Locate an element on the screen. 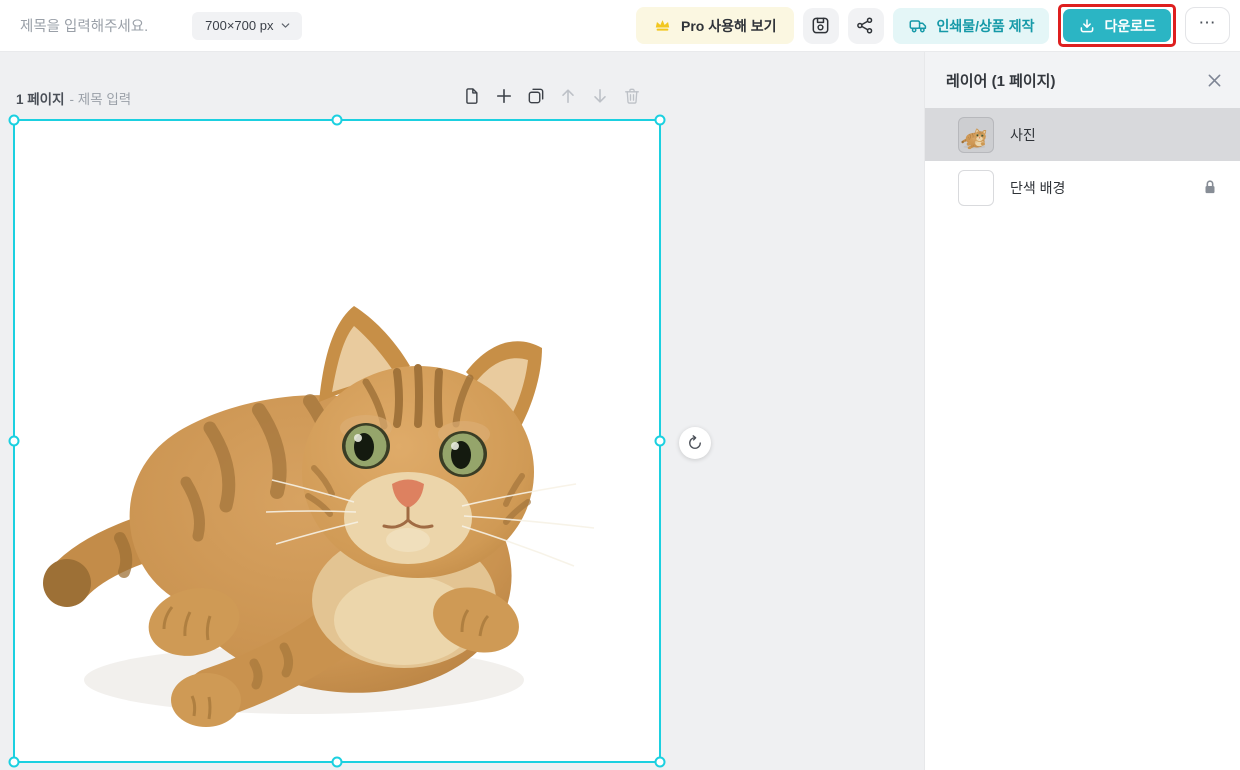 This screenshot has height=770, width=1240. move-down-icon is located at coordinates (600, 96).